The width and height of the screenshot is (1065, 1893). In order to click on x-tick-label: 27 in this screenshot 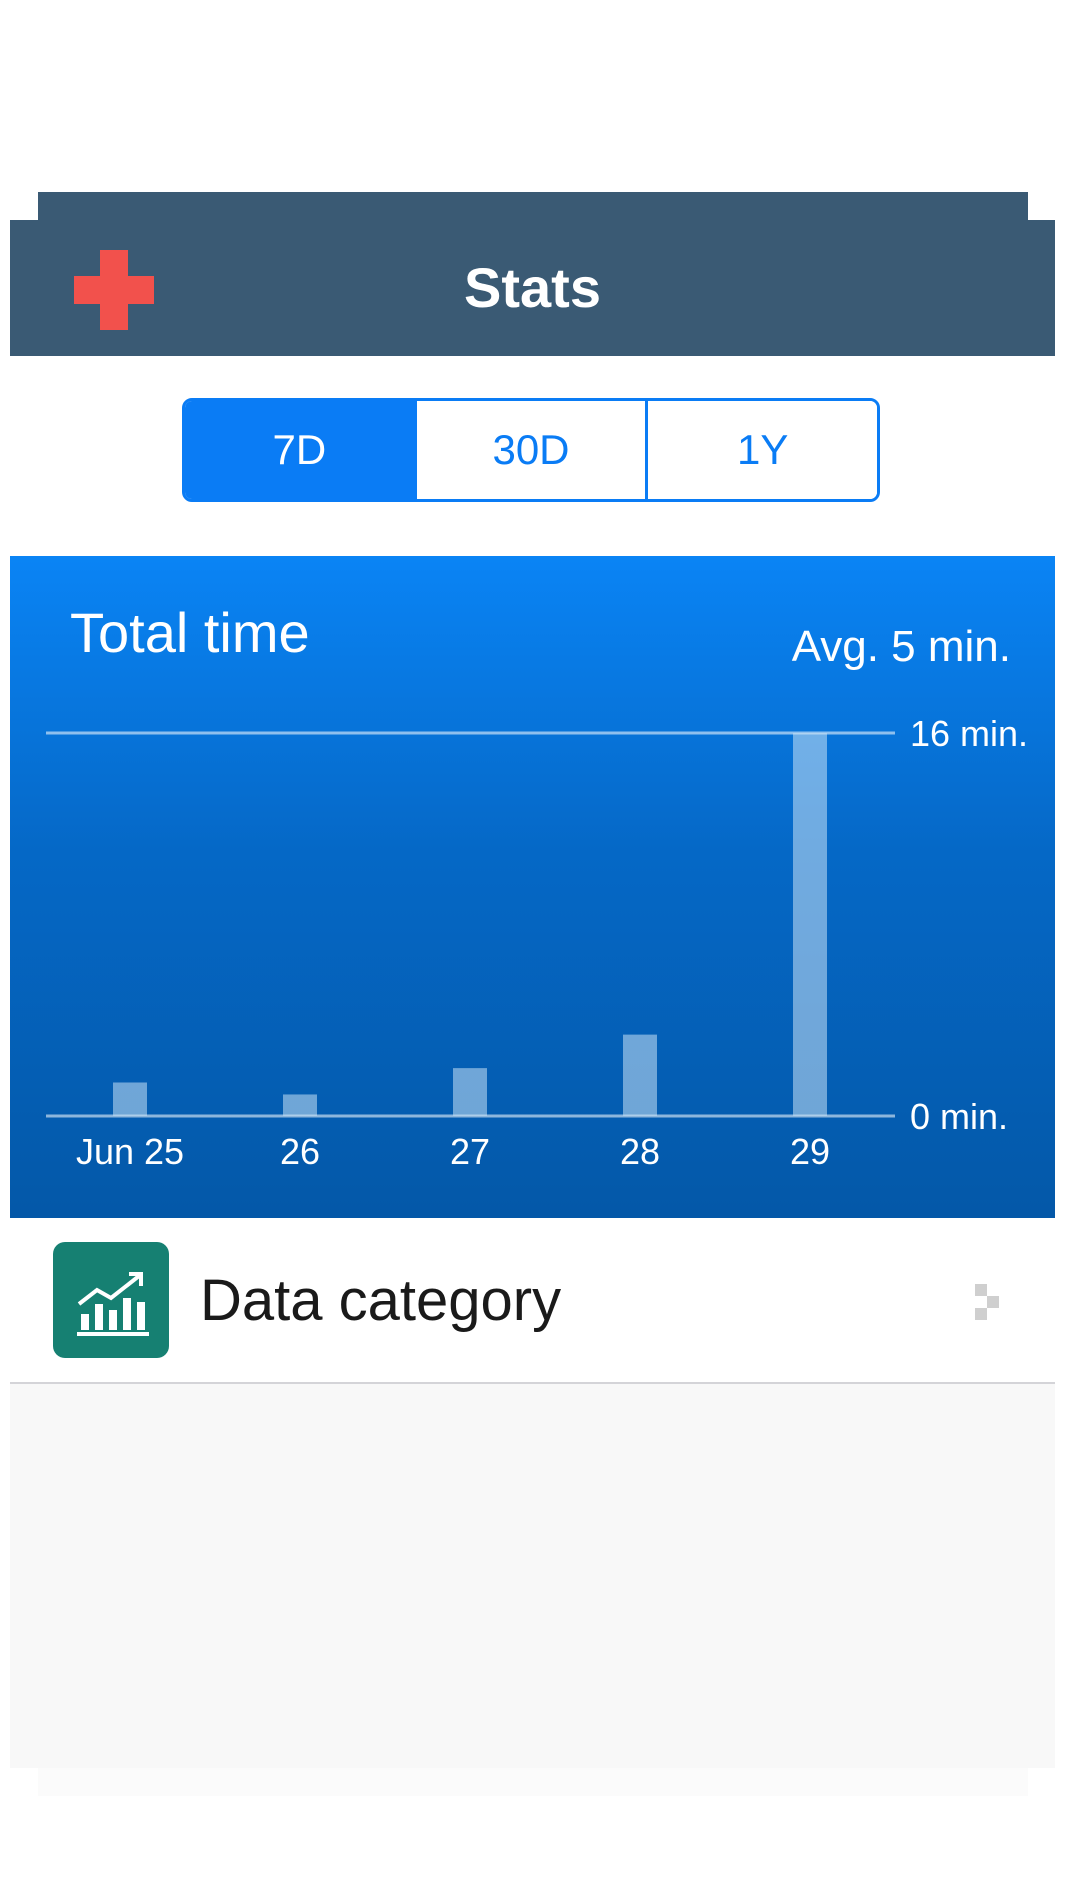, I will do `click(470, 1151)`.